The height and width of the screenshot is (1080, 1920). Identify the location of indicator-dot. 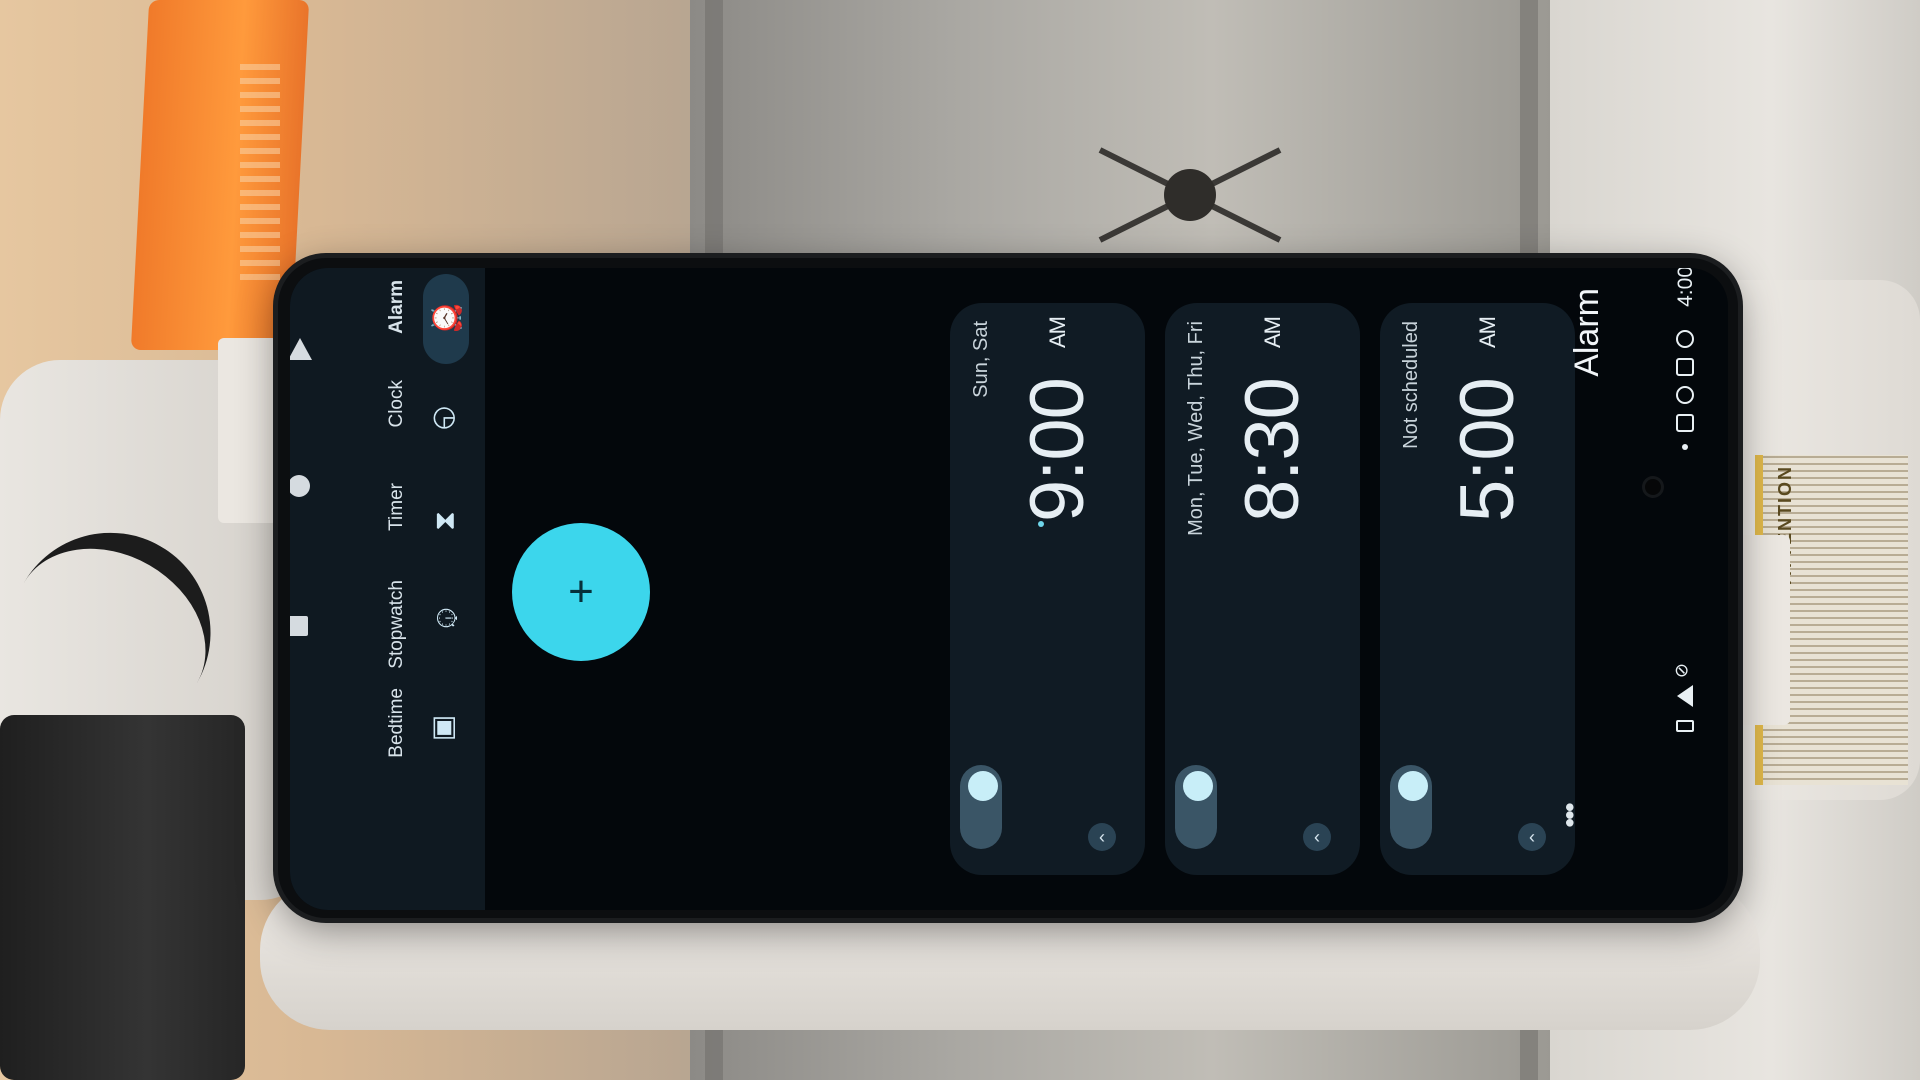
(1041, 524).